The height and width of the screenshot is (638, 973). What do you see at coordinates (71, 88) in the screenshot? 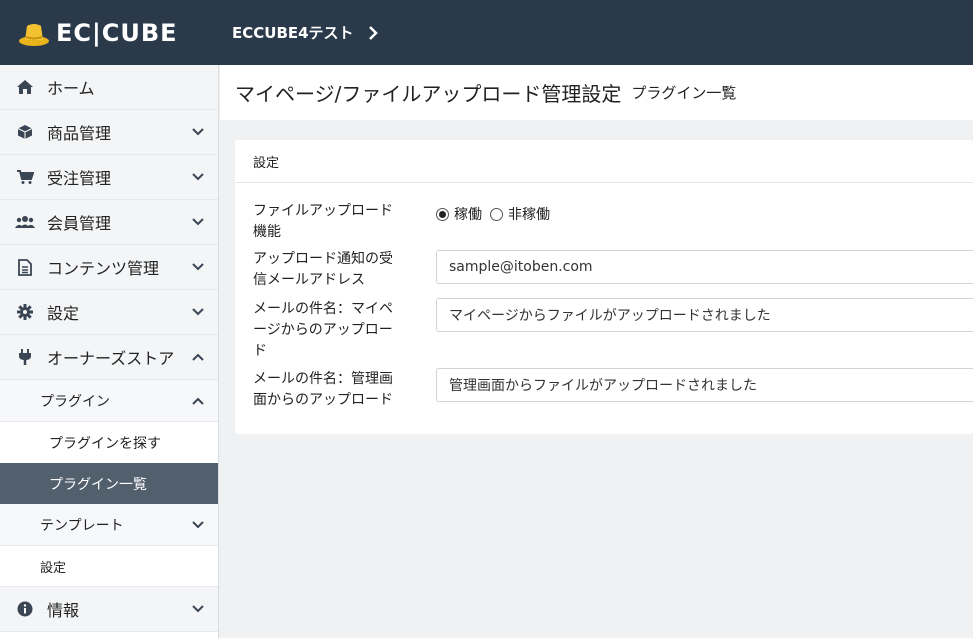
I see `sidebar-item-label: ホーム` at bounding box center [71, 88].